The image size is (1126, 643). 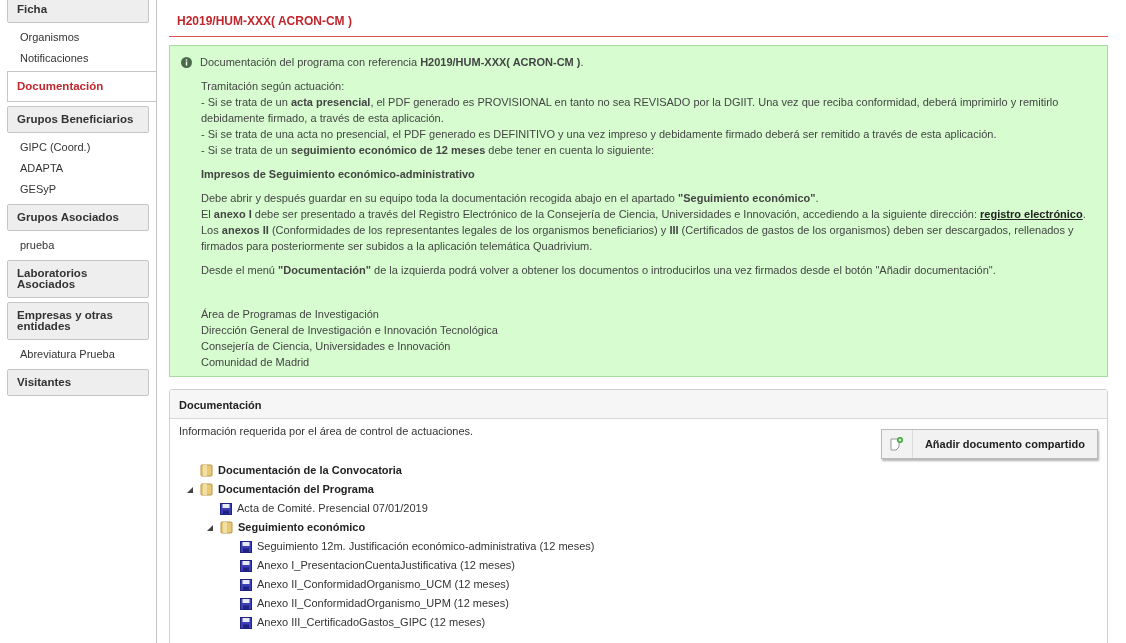 What do you see at coordinates (630, 110) in the screenshot?
I see `info-paragraph: - Si se trata de un acta presencial, el PDF generado es PROVISIONAL en tanto no sea REVISADO por la DGIIT. Una vez que reciba conformidad, deberá imprimirlo y remitirlo debidamente firmado, a través de esta aplicación.` at bounding box center [630, 110].